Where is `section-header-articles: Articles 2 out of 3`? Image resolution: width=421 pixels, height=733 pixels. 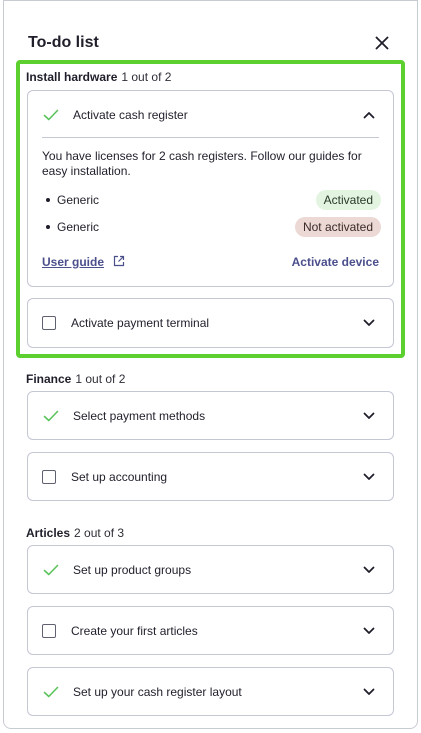 section-header-articles: Articles 2 out of 3 is located at coordinates (75, 533).